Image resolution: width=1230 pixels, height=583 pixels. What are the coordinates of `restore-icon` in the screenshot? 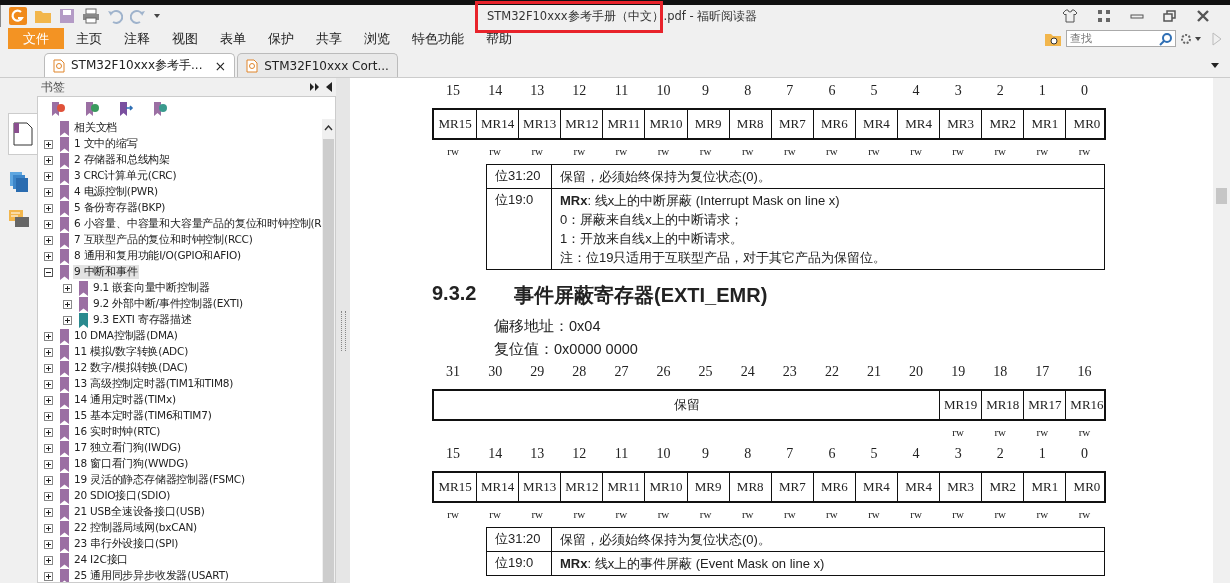 It's located at (1170, 16).